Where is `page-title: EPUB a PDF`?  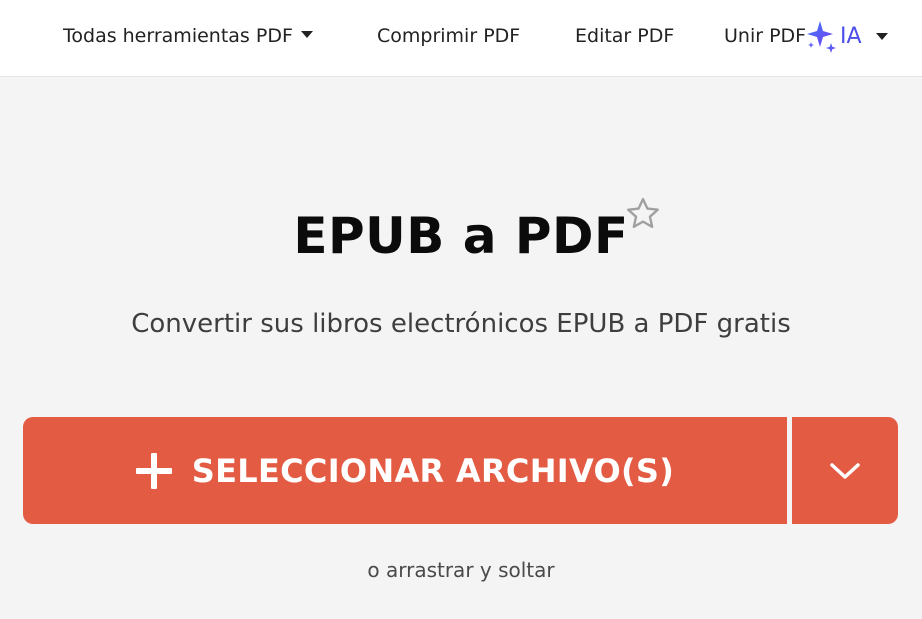 page-title: EPUB a PDF is located at coordinates (461, 236).